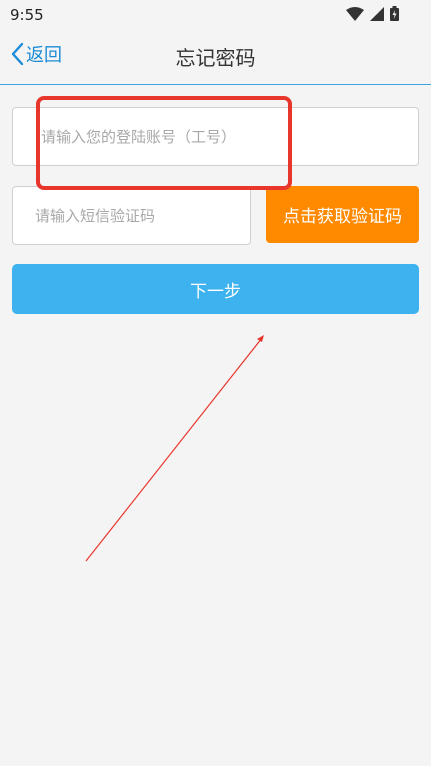 The width and height of the screenshot is (431, 766). What do you see at coordinates (174, 449) in the screenshot?
I see `annotation-arrow-line` at bounding box center [174, 449].